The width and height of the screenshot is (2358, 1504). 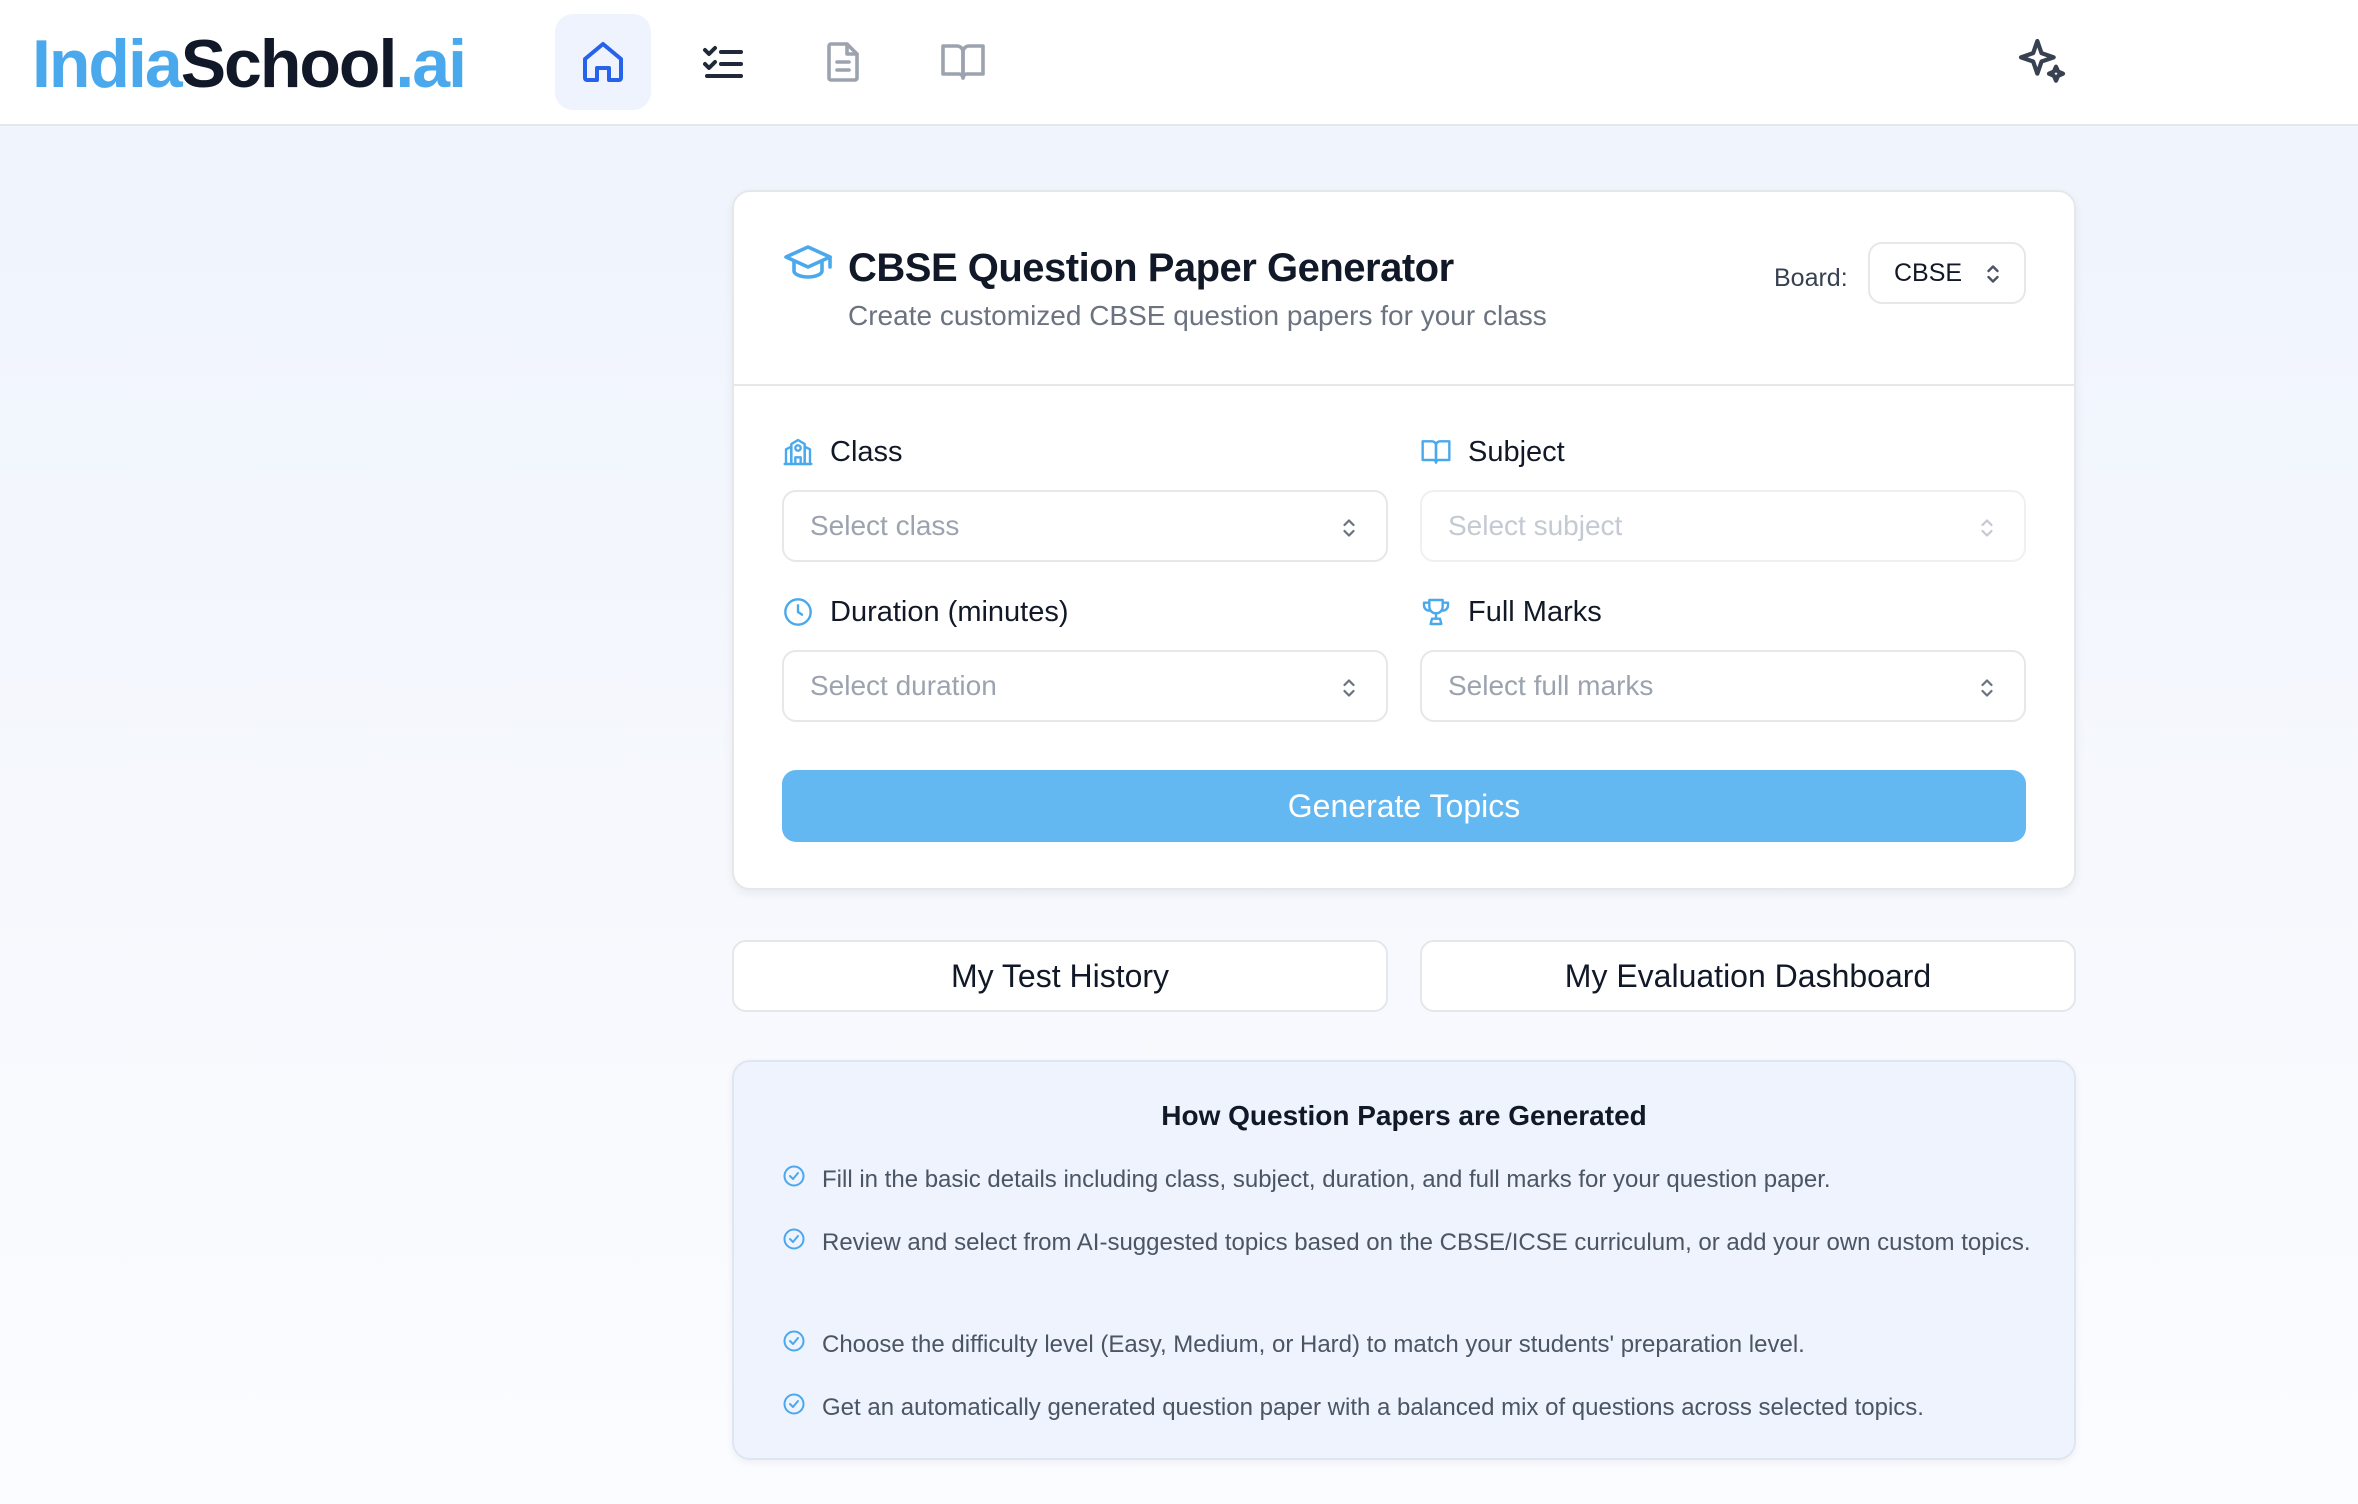 I want to click on trophy-icon, so click(x=1436, y=612).